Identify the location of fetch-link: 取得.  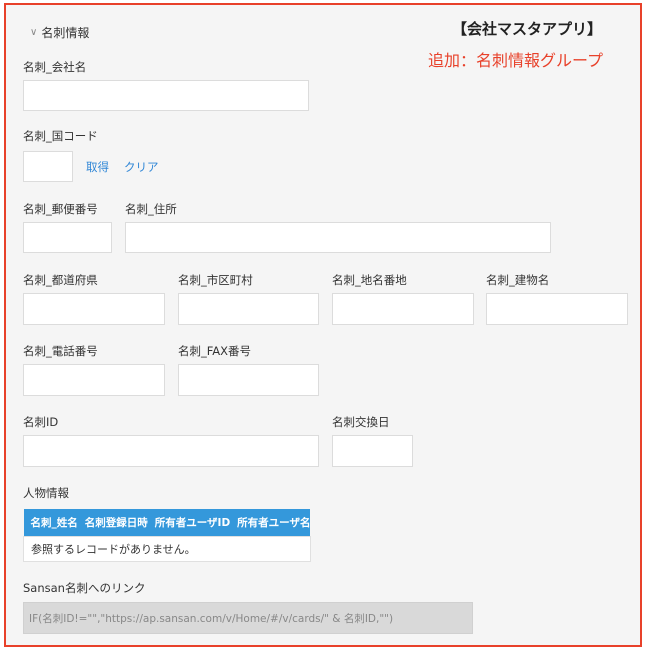
(97, 167).